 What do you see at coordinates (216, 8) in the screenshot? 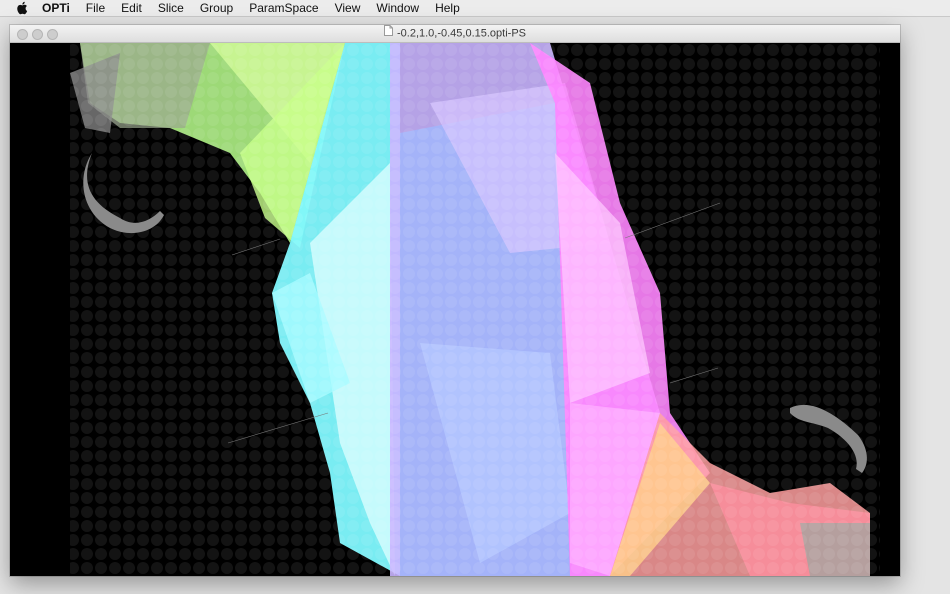
I see `menu-group: Group` at bounding box center [216, 8].